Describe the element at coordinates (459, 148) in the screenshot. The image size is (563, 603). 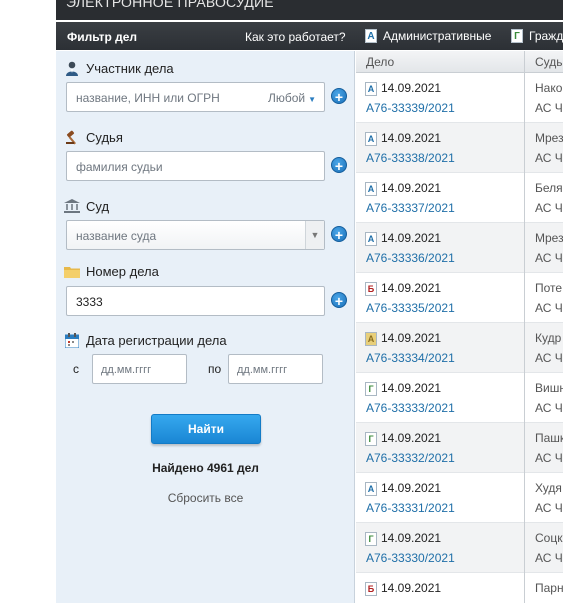
I see `table-row: А 14.09.2021 А76-33338/2021 Мрез АС Ч` at that location.